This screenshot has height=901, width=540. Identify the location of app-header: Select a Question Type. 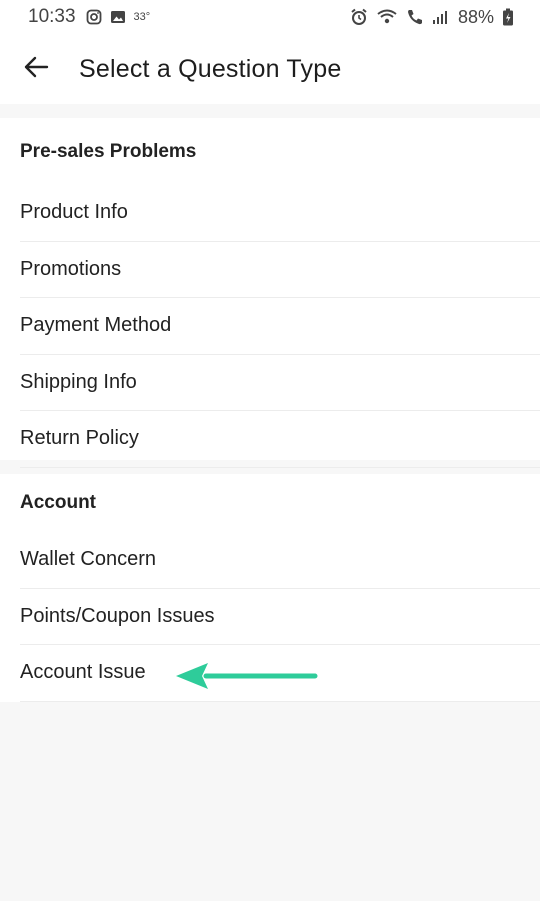
(270, 69).